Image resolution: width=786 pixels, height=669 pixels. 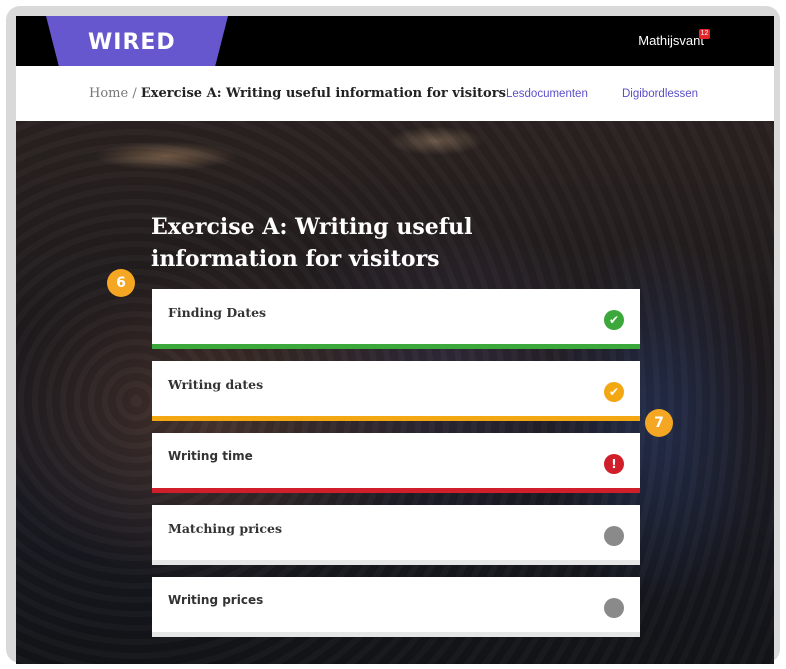 What do you see at coordinates (396, 535) in the screenshot?
I see `list-item: Matching prices` at bounding box center [396, 535].